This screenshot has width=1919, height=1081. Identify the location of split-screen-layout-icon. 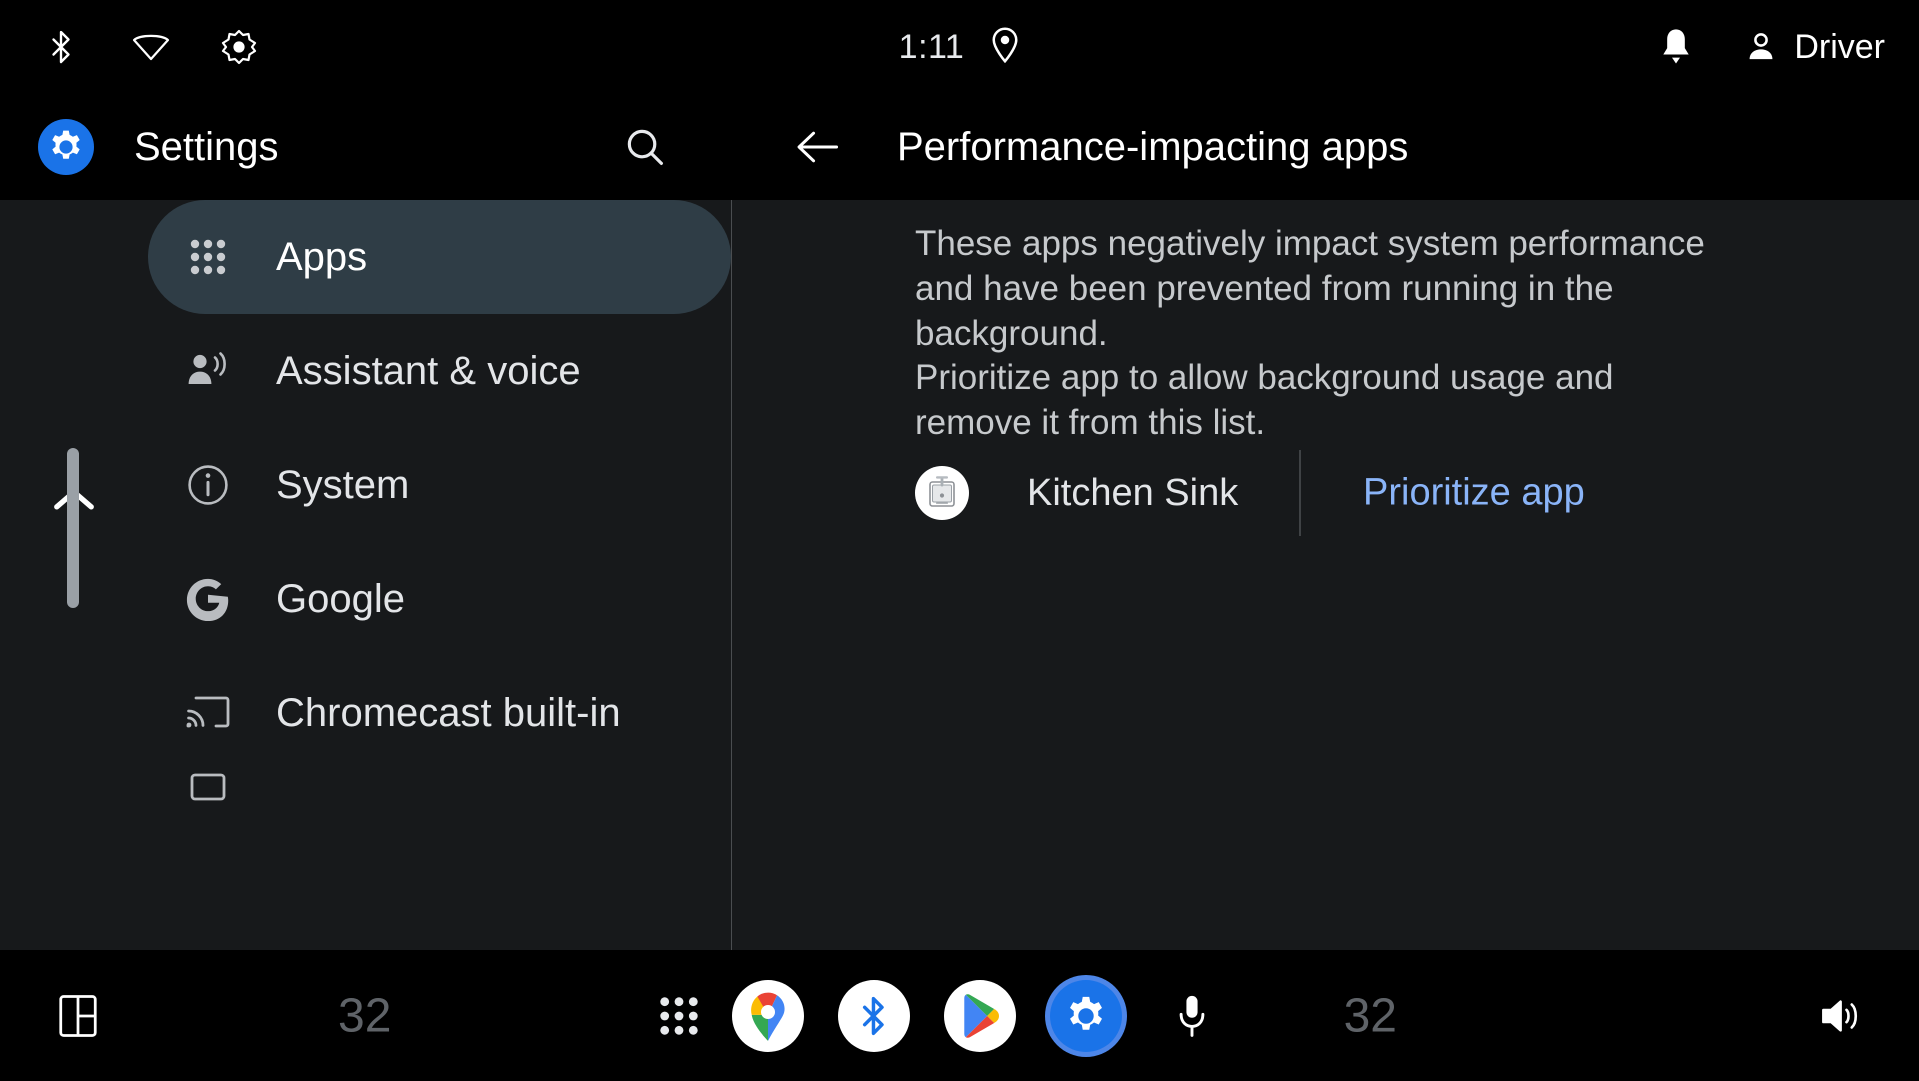
(78, 1016).